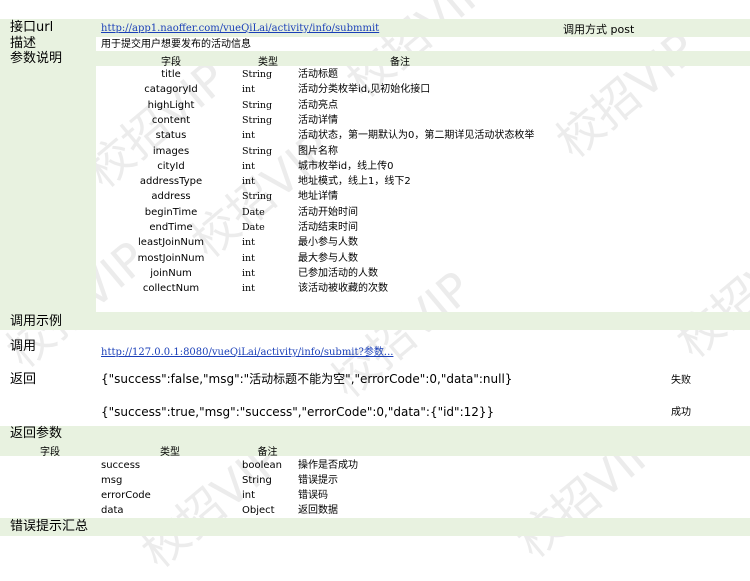 This screenshot has width=750, height=581. What do you see at coordinates (171, 136) in the screenshot?
I see `param-field: status` at bounding box center [171, 136].